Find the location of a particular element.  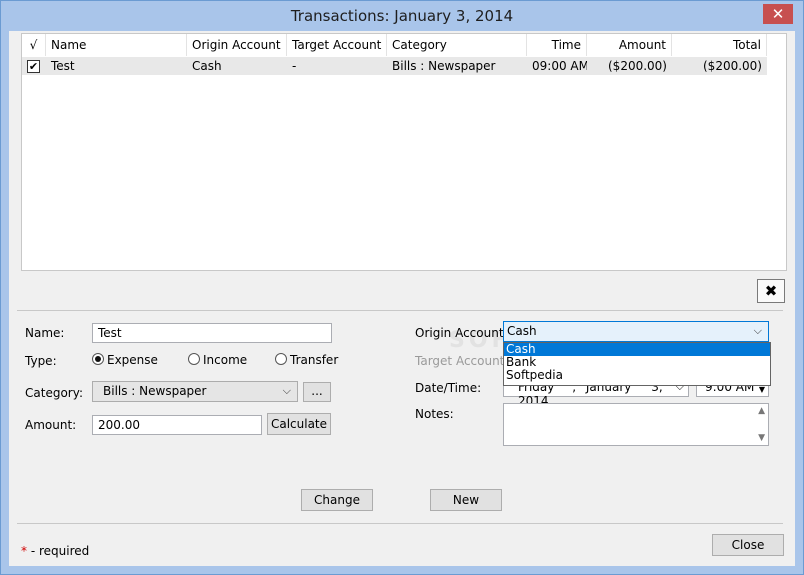

row-target: - is located at coordinates (294, 66).